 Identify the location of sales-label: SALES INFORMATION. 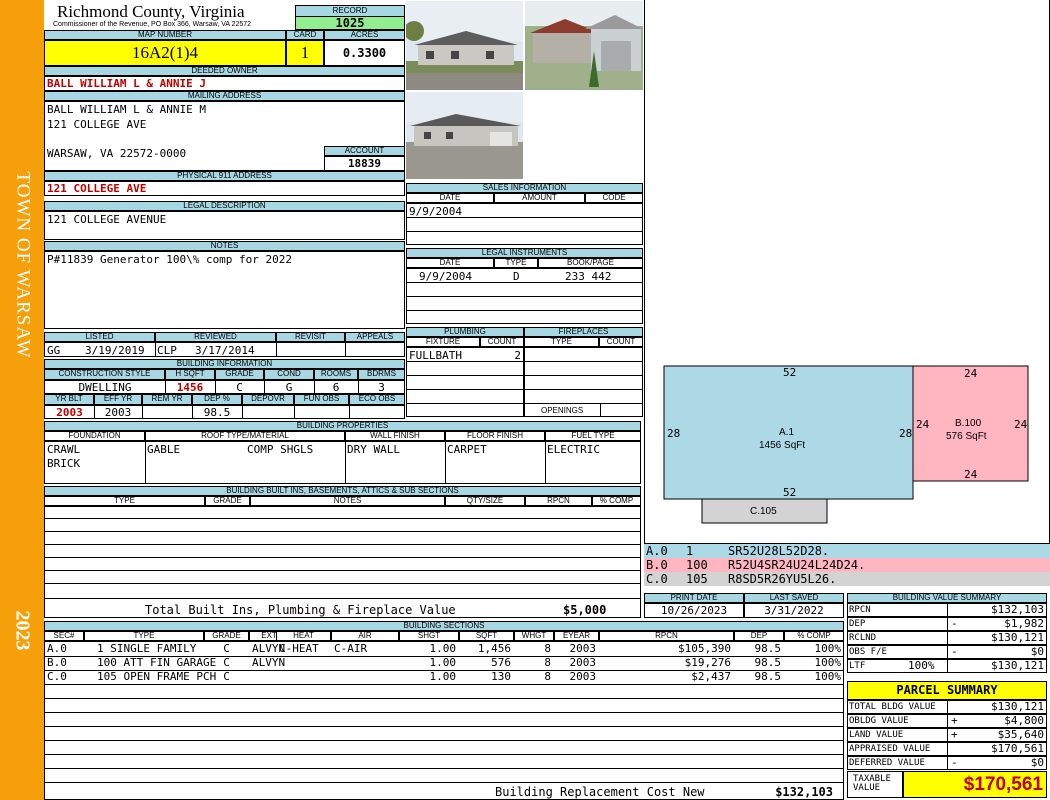
(524, 188).